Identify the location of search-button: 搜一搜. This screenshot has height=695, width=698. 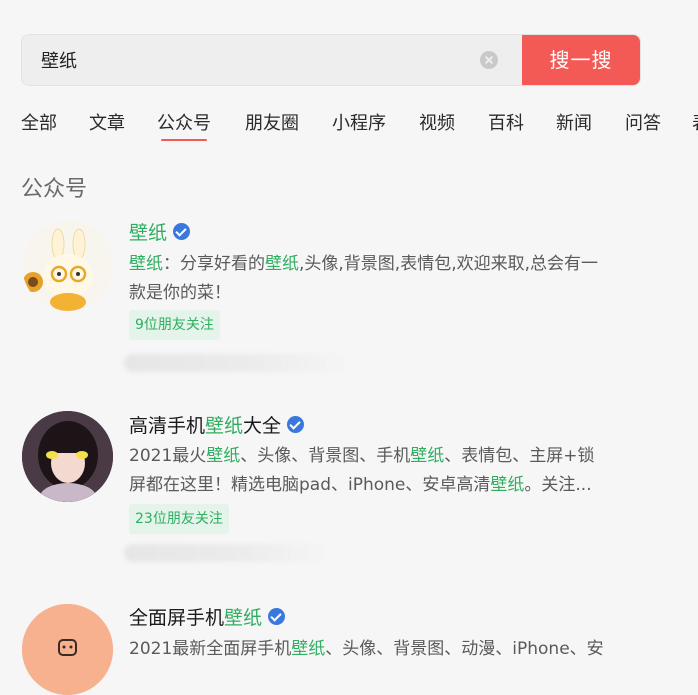
(581, 60).